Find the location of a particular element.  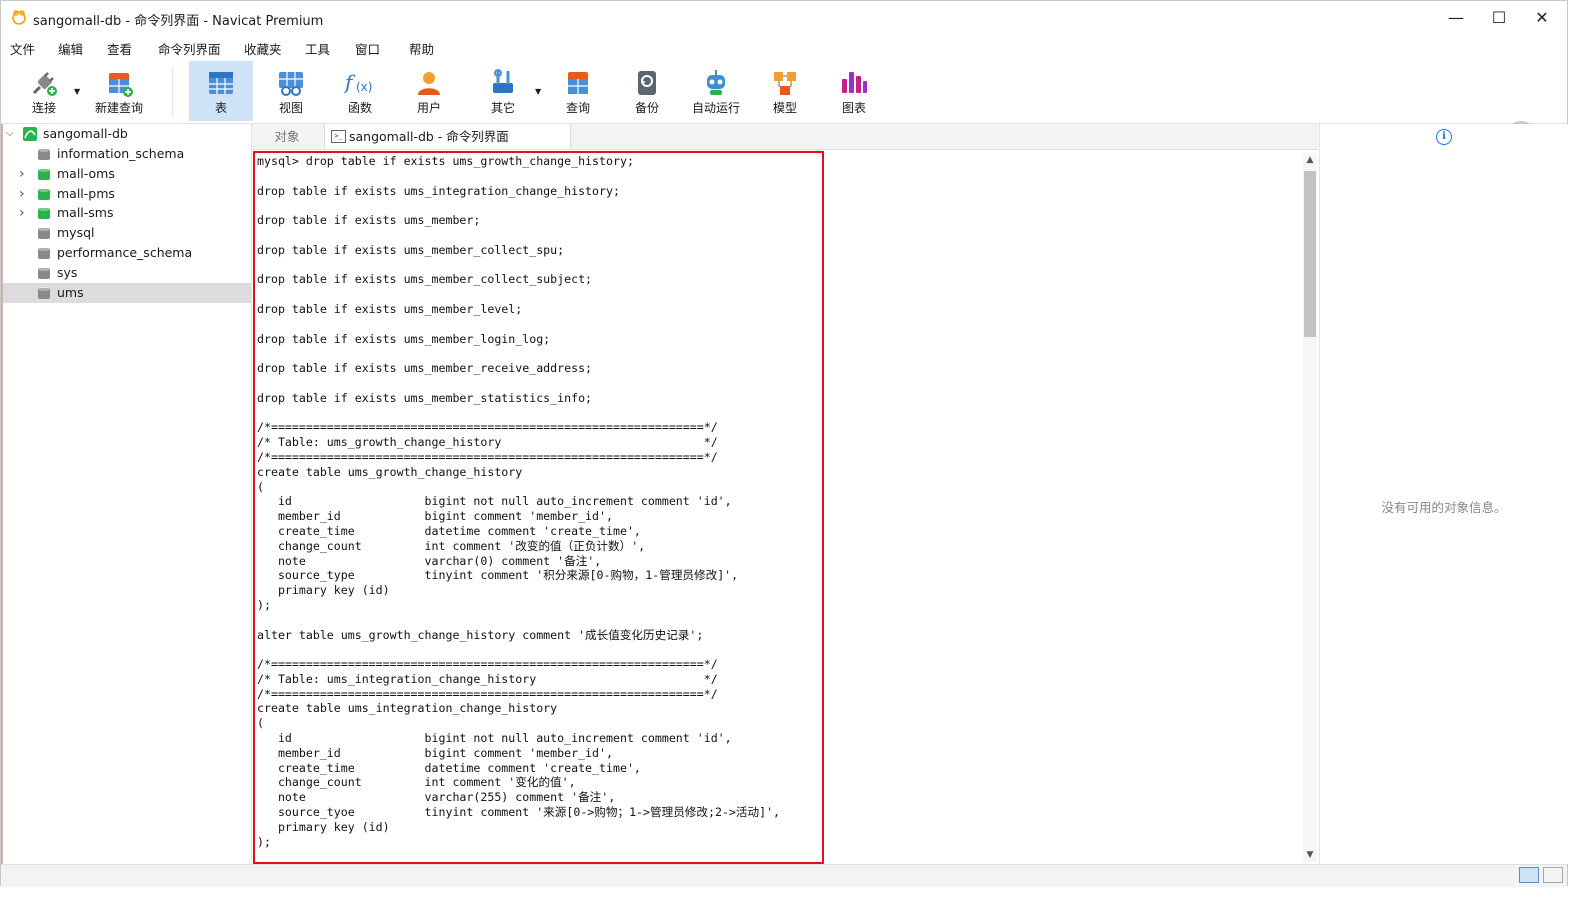

window-left-edge is located at coordinates (2, 494).